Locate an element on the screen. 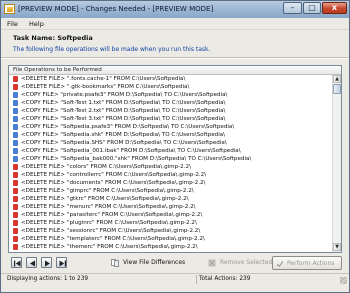 The width and height of the screenshot is (350, 293). remove-selected-button: Remove Selected is located at coordinates (239, 263).